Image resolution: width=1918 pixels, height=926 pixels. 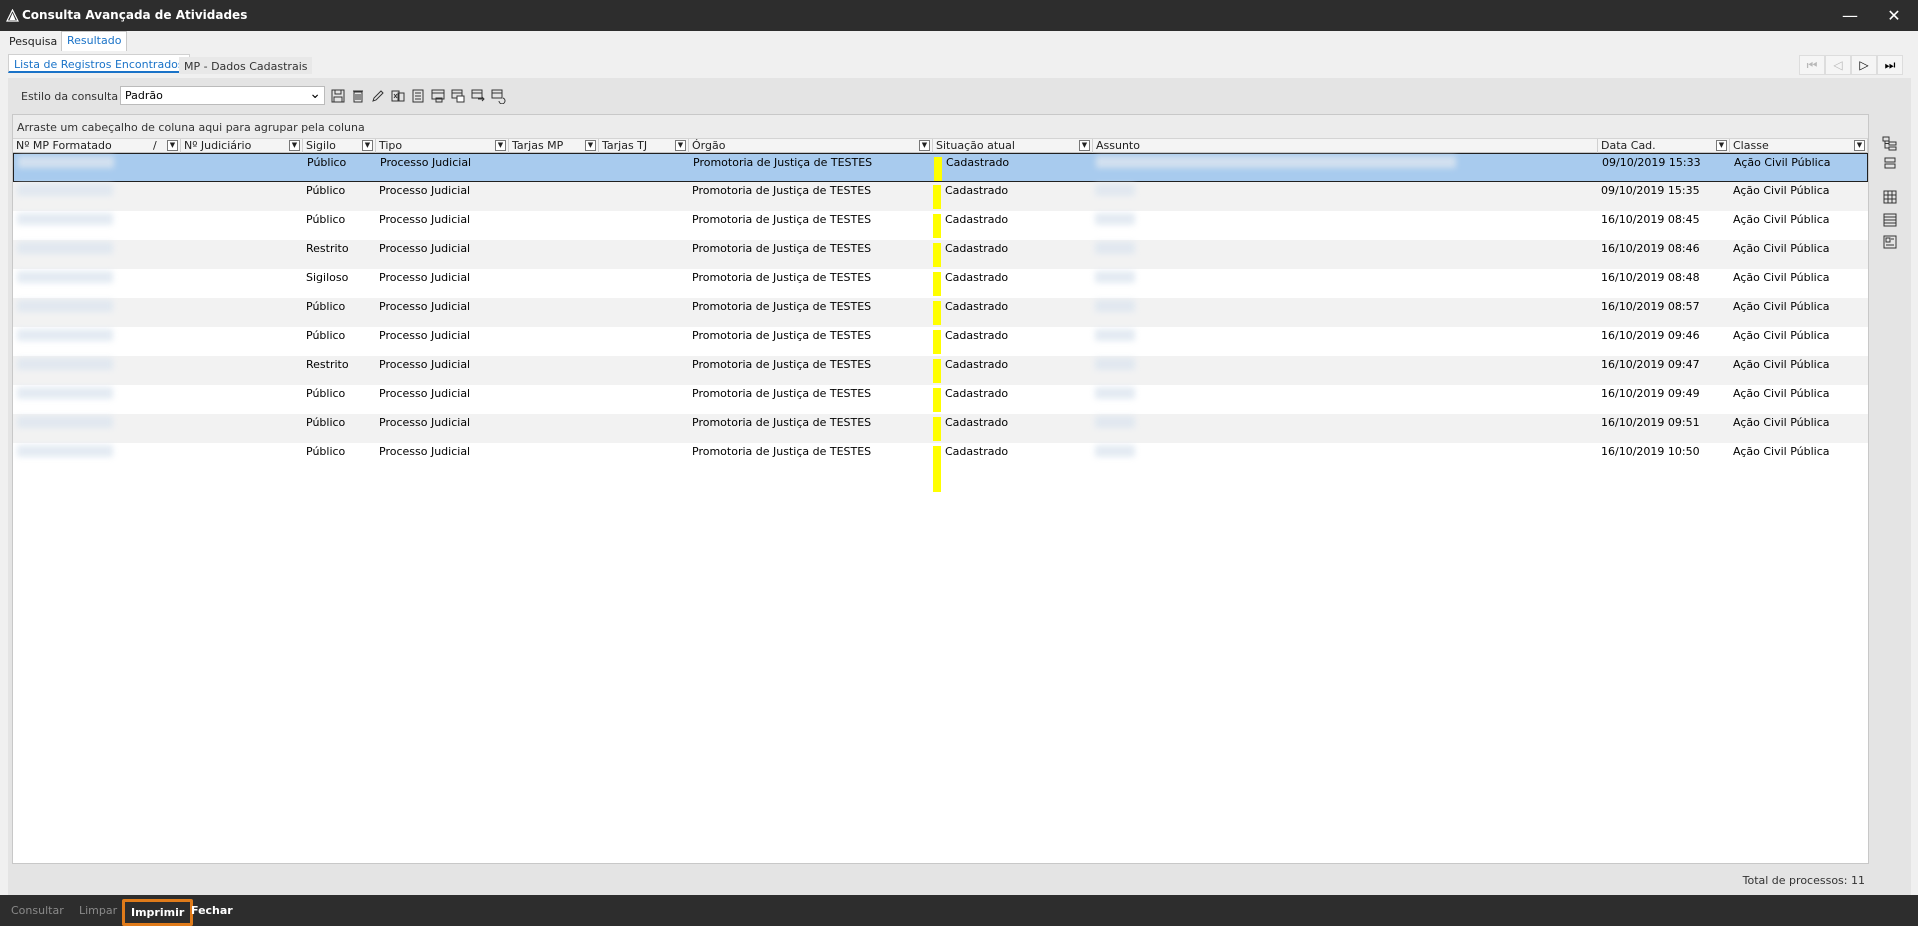 I want to click on column-header-judiciario: Nº Judiciário ▼, so click(x=242, y=146).